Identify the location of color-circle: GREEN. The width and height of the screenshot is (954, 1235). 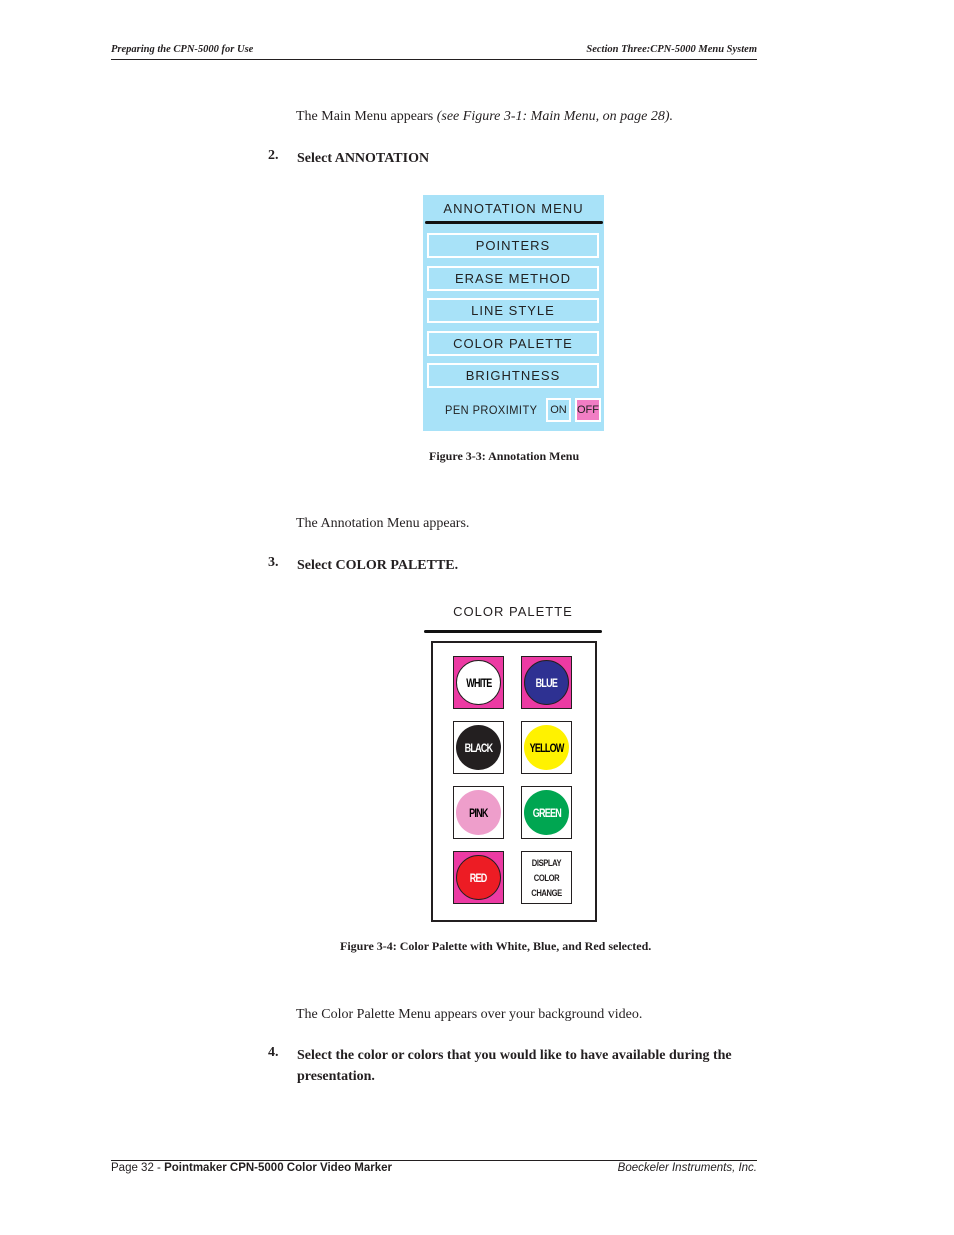
(546, 812).